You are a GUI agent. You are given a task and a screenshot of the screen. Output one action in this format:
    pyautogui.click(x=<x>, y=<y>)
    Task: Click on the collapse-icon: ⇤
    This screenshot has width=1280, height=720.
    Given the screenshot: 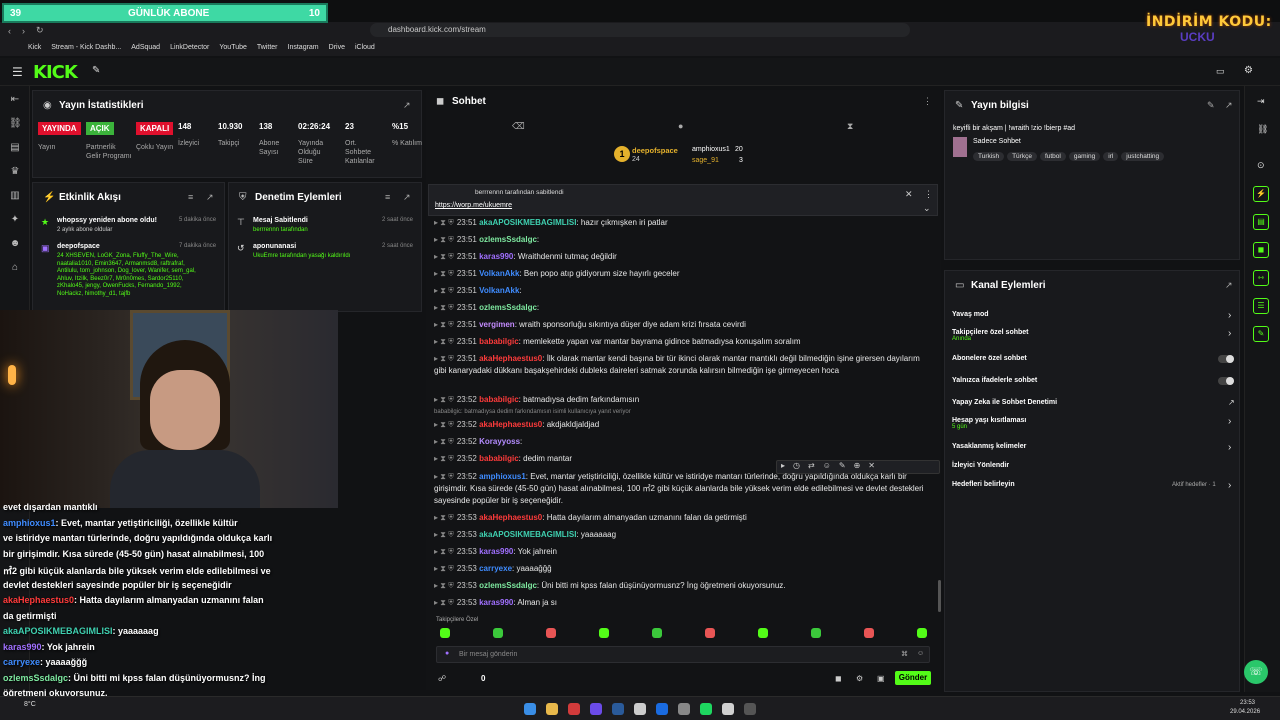 What is the action you would take?
    pyautogui.click(x=15, y=100)
    